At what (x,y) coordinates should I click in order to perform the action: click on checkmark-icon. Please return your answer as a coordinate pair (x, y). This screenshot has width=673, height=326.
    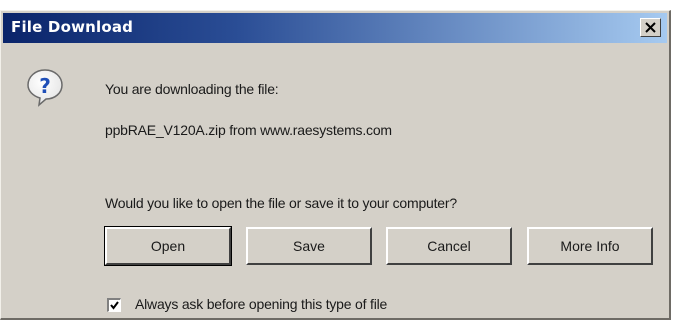
    Looking at the image, I should click on (114, 305).